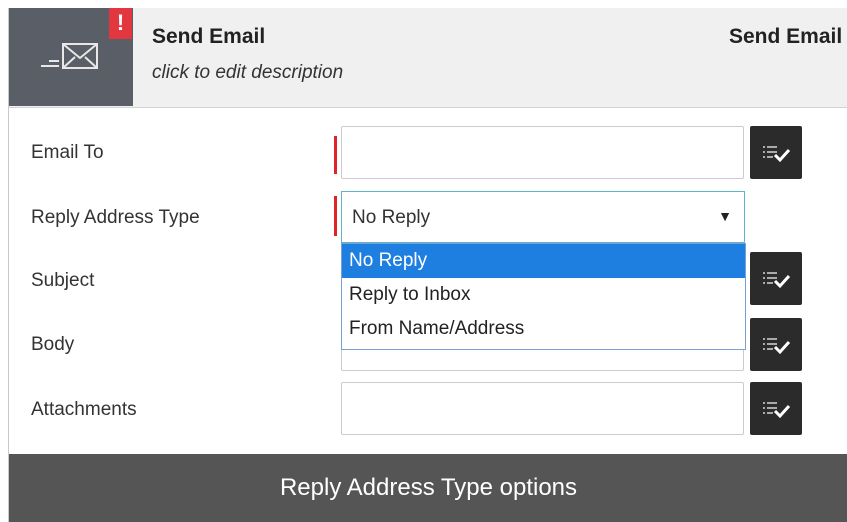  What do you see at coordinates (391, 217) in the screenshot?
I see `select-value: No Reply` at bounding box center [391, 217].